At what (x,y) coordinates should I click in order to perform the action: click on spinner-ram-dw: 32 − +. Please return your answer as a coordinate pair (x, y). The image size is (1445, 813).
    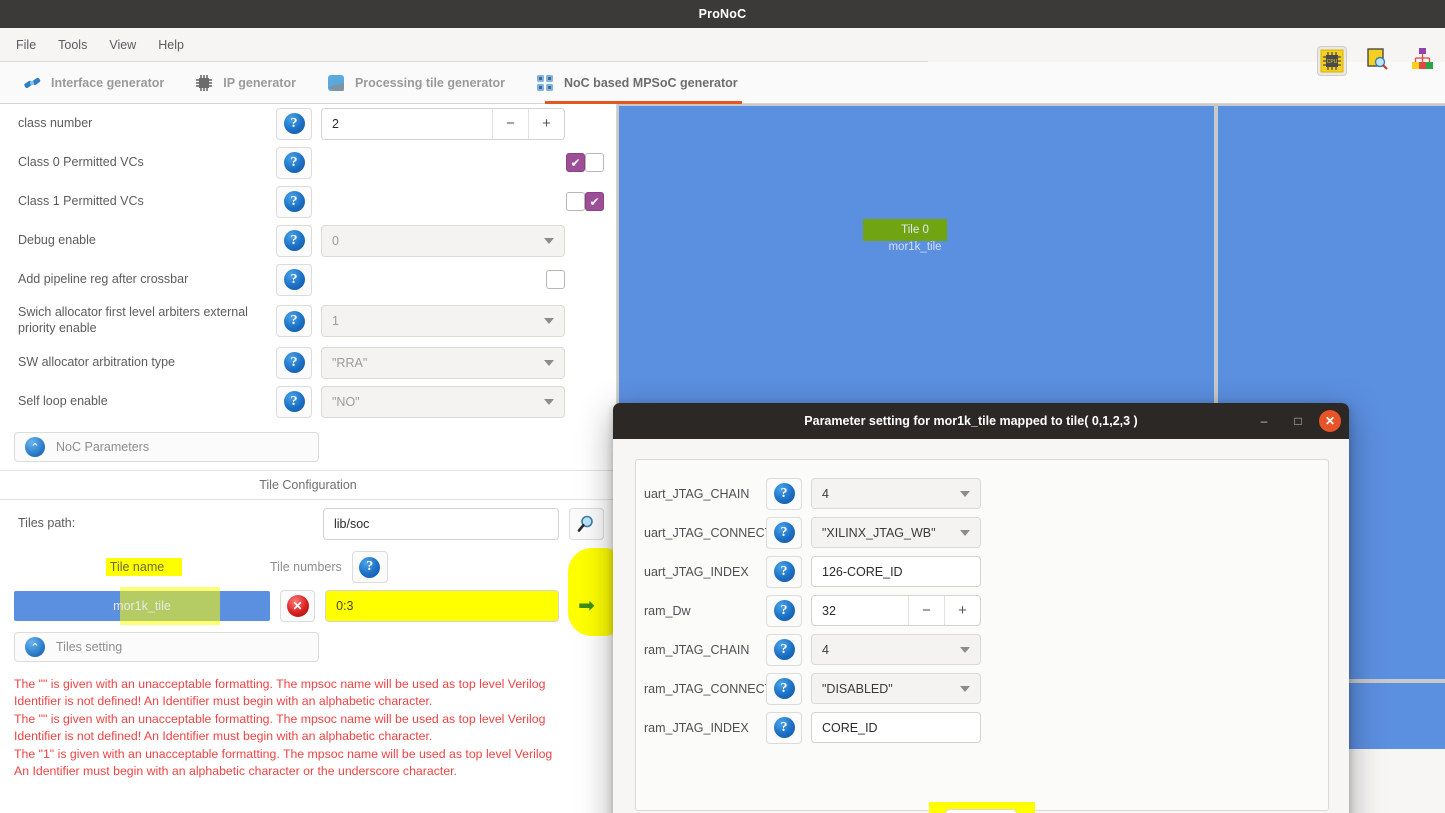
    Looking at the image, I should click on (896, 610).